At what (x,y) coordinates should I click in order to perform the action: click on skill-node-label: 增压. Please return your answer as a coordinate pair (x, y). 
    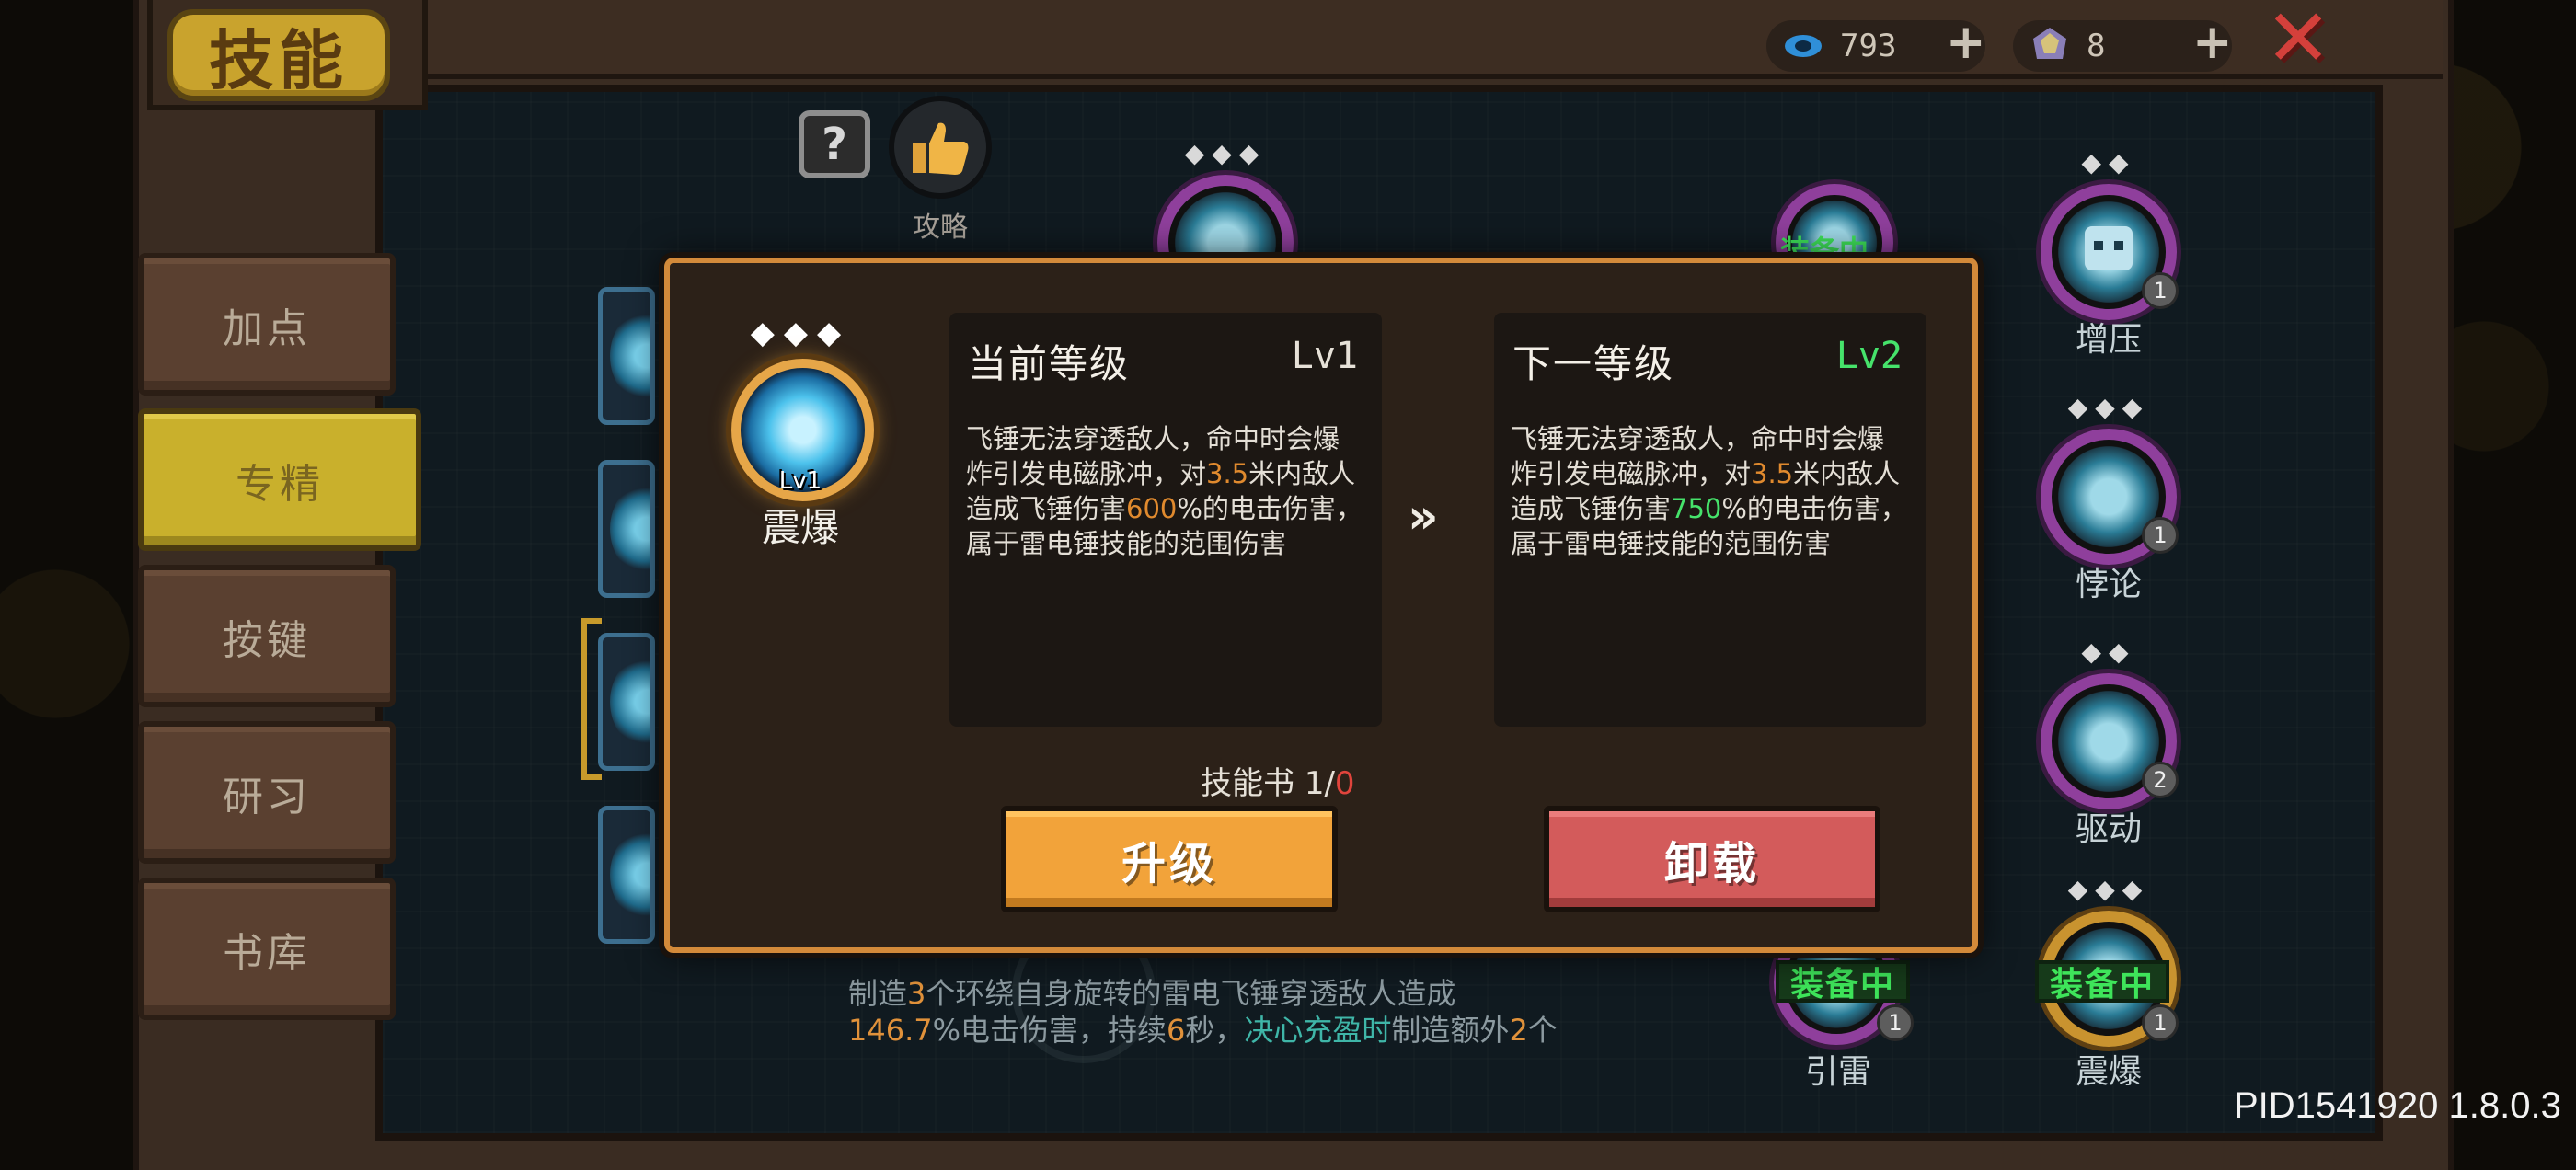
    Looking at the image, I should click on (2108, 340).